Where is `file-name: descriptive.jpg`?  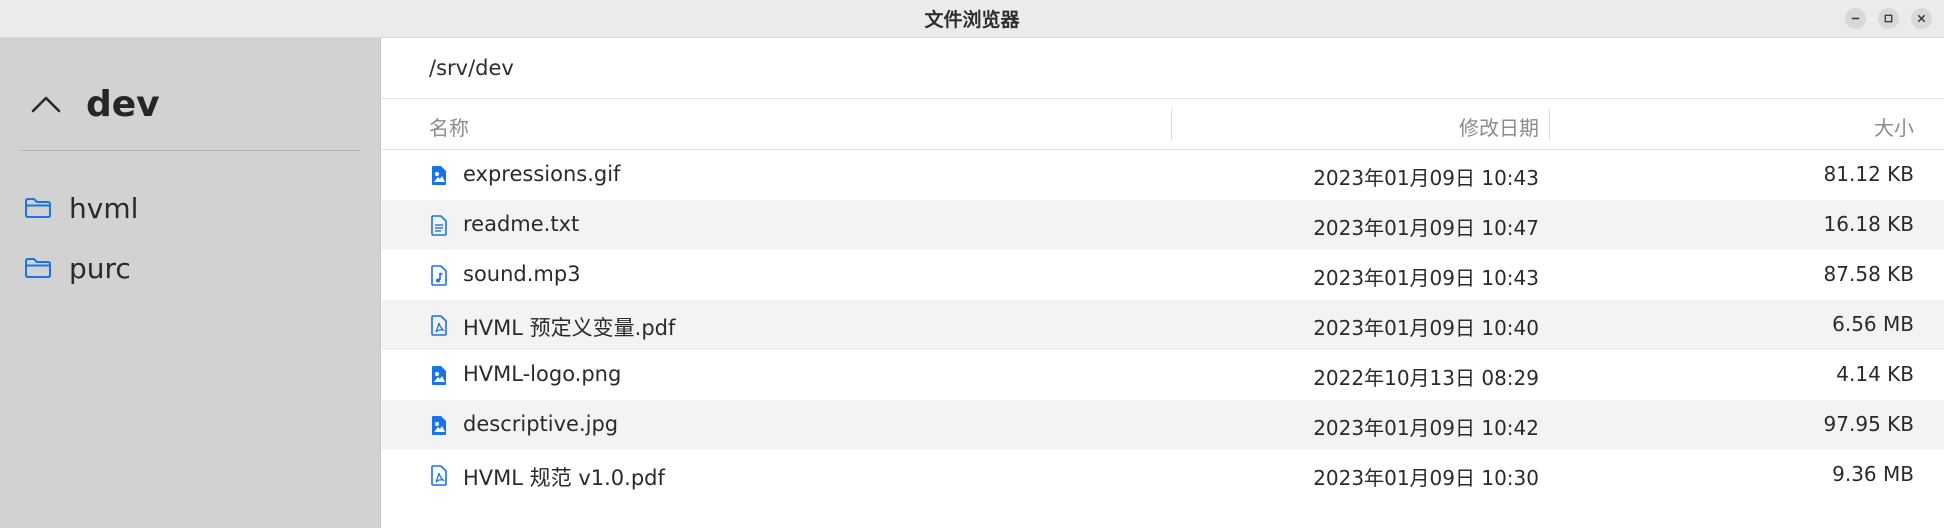 file-name: descriptive.jpg is located at coordinates (541, 424).